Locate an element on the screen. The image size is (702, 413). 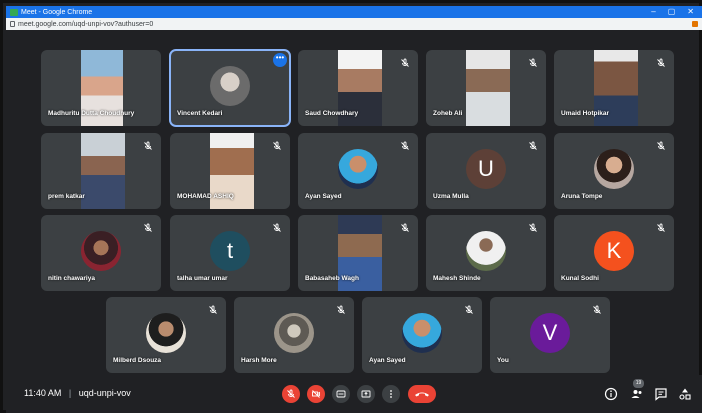
meeting-details: 11:40 AM | uqd-unpi-vov is located at coordinates (77, 393).